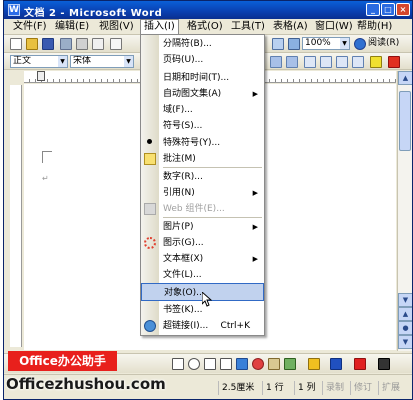 The image size is (413, 400). What do you see at coordinates (47, 157) in the screenshot?
I see `margin-corner-mark` at bounding box center [47, 157].